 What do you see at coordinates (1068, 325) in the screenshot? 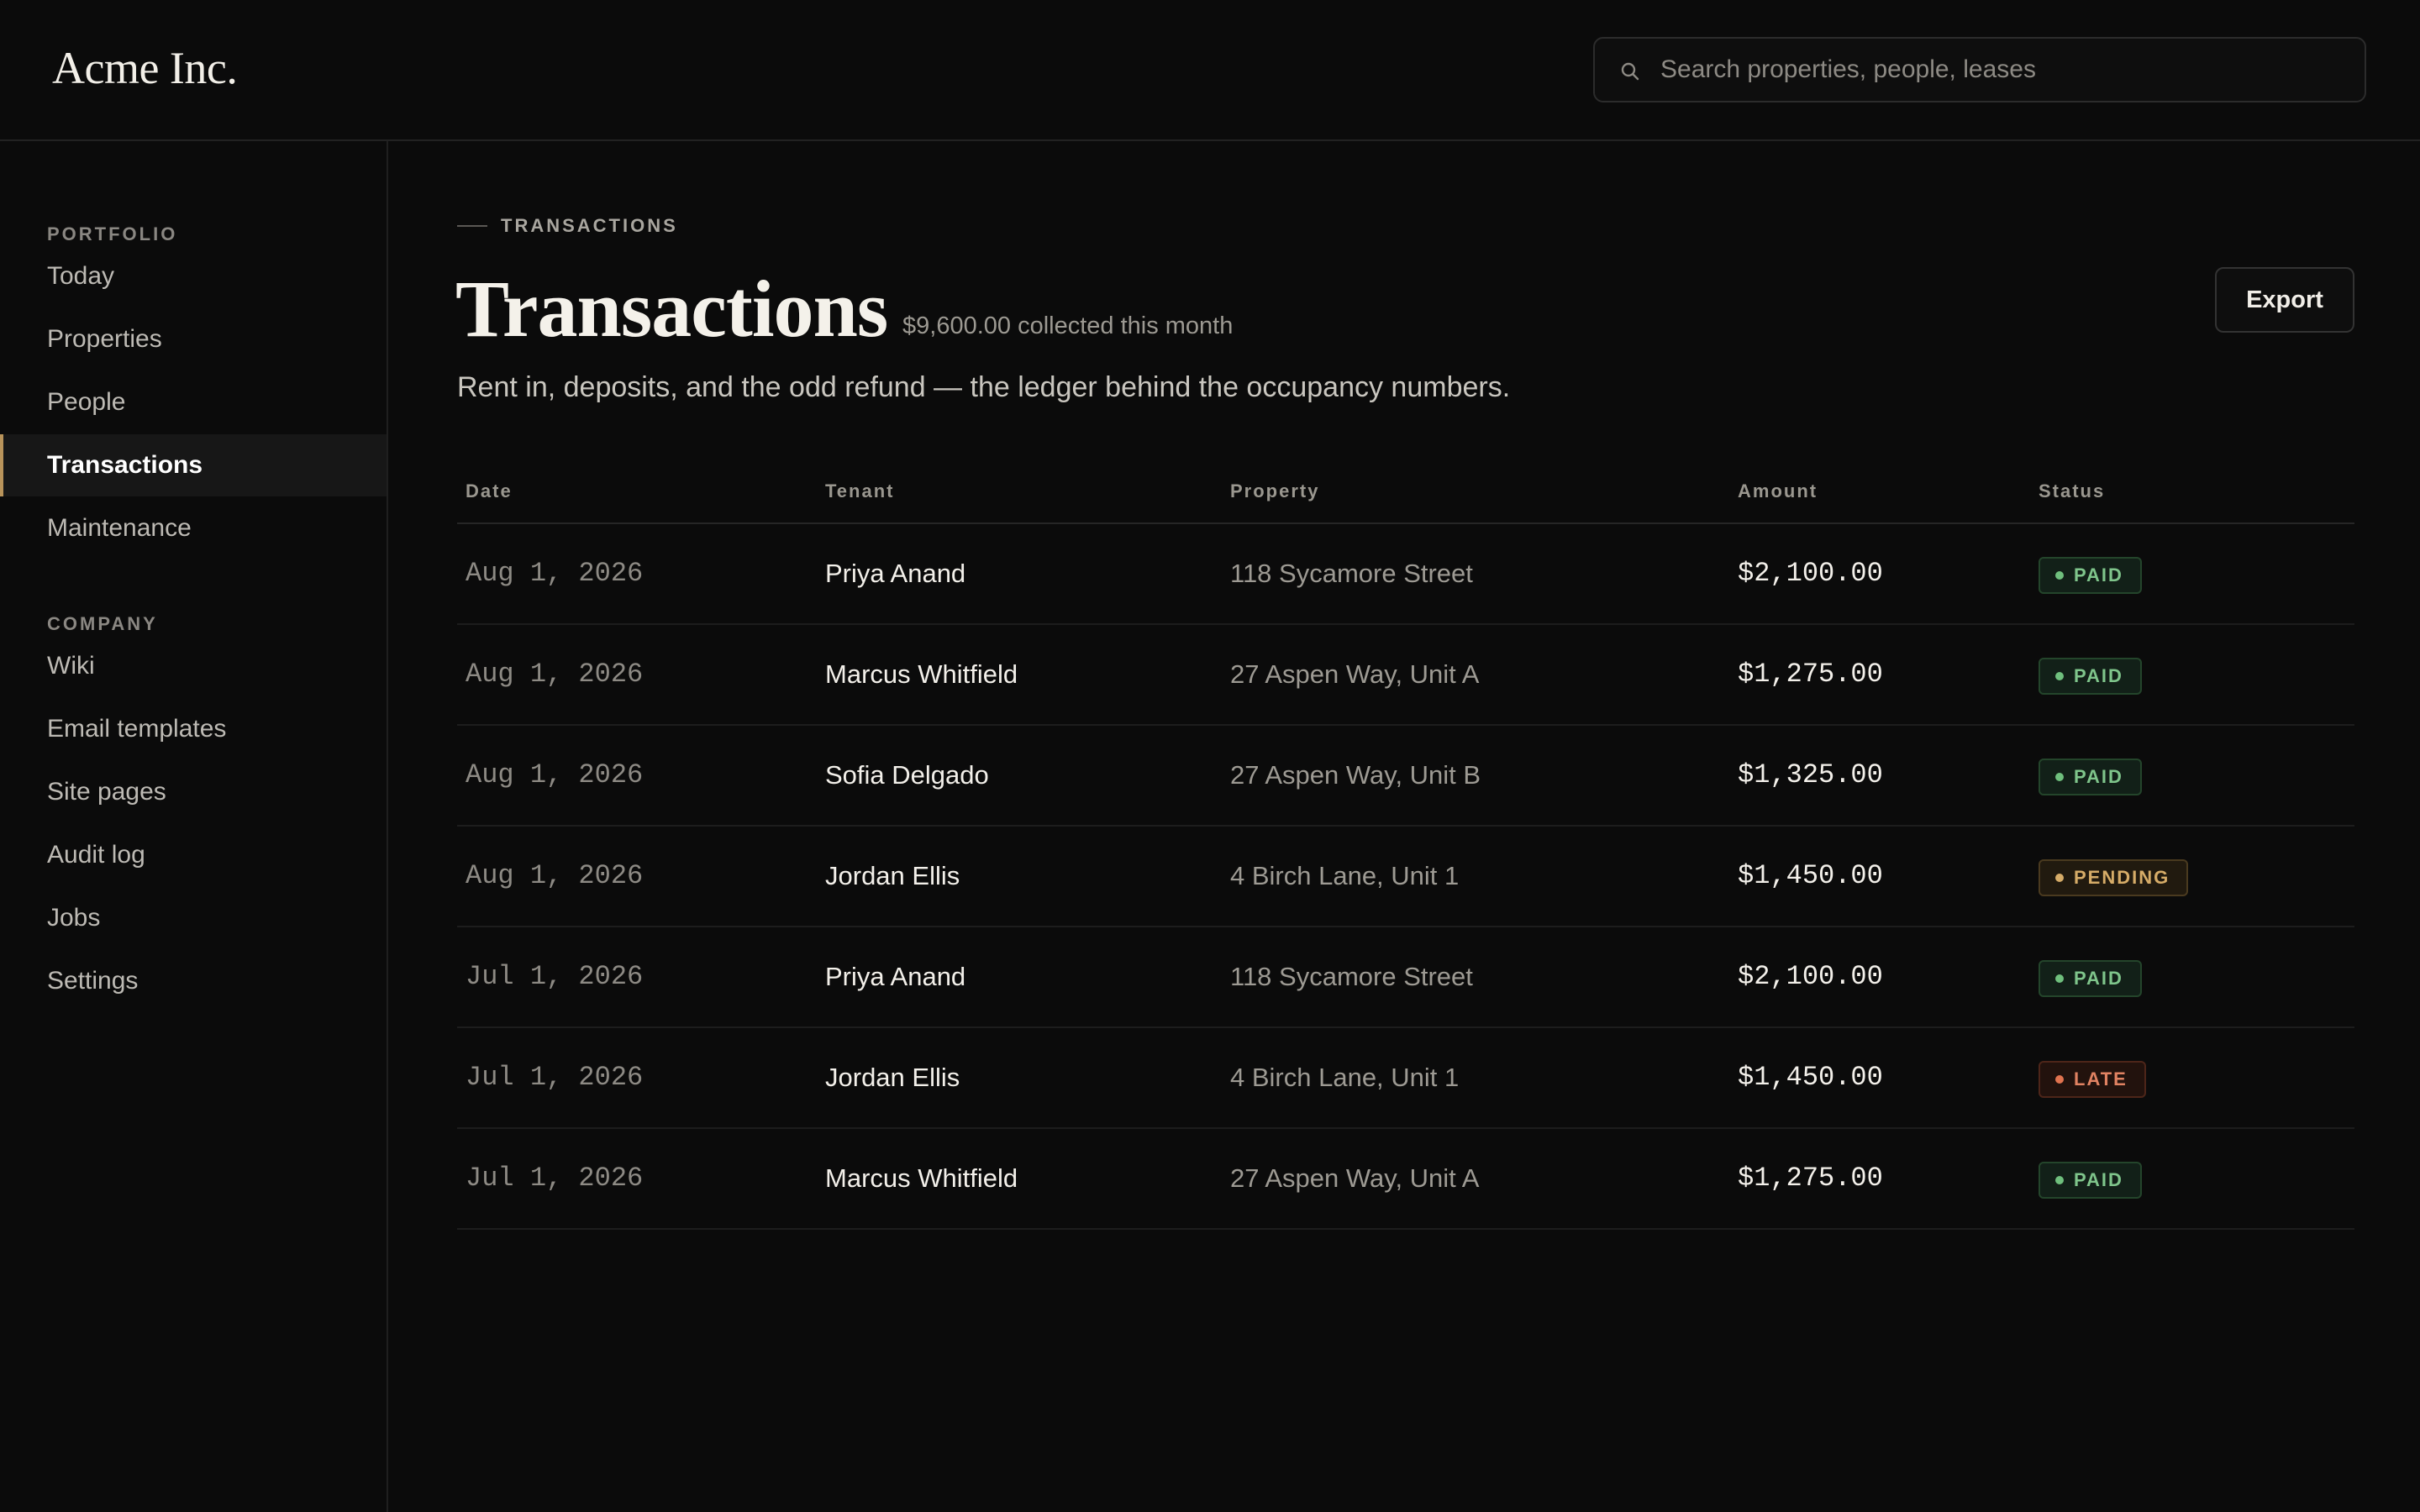
I see `collected-summary: $9,600.00 collected this month` at bounding box center [1068, 325].